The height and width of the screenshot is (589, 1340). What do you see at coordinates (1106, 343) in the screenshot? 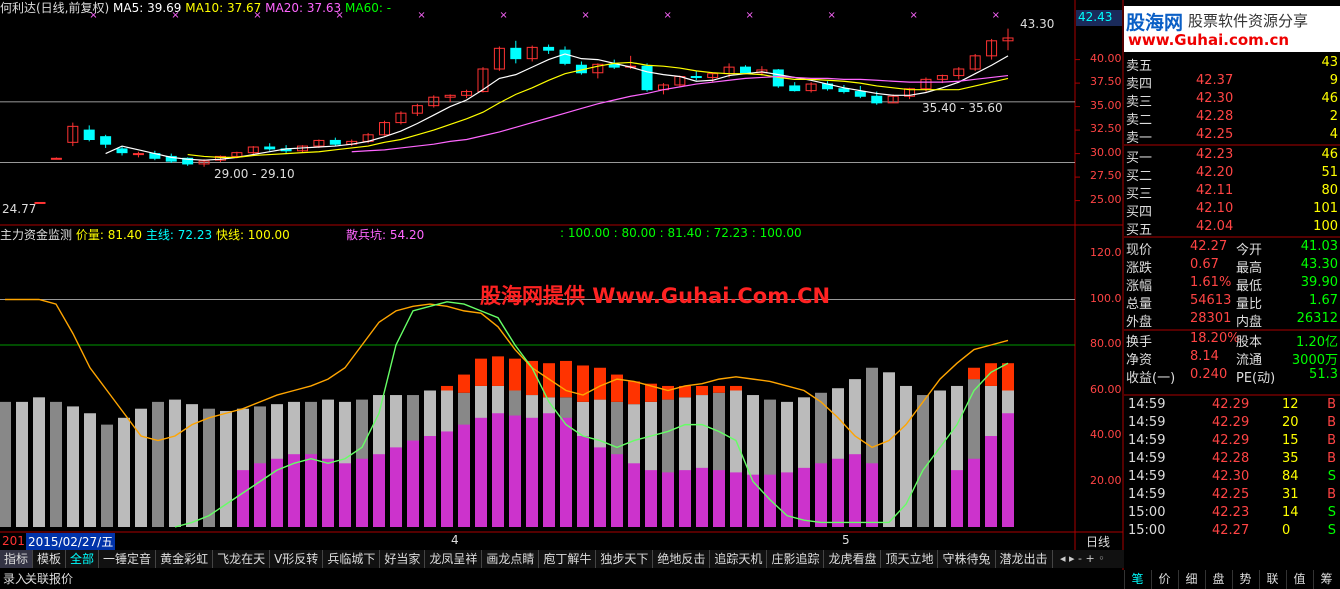
I see `indicator-tick: 80.00` at bounding box center [1106, 343].